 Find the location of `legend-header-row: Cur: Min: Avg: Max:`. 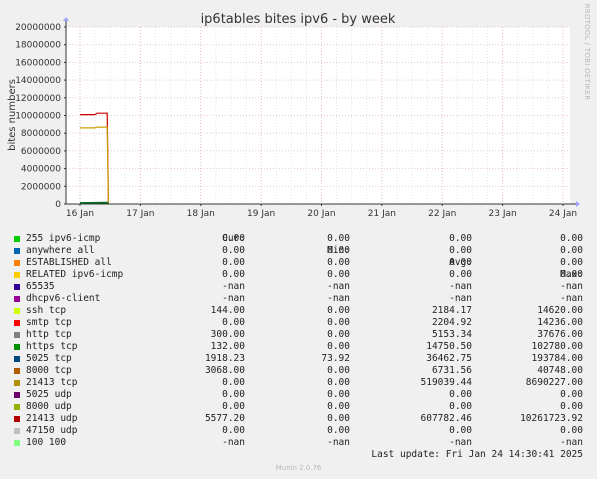

legend-header-row: Cur: Min: Avg: Max: is located at coordinates (298, 250).